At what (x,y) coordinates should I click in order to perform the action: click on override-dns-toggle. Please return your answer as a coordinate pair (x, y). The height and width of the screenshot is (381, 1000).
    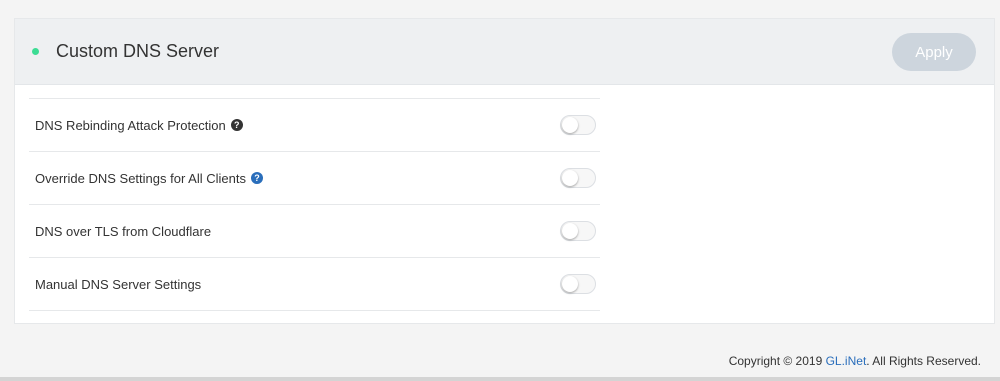
    Looking at the image, I should click on (578, 178).